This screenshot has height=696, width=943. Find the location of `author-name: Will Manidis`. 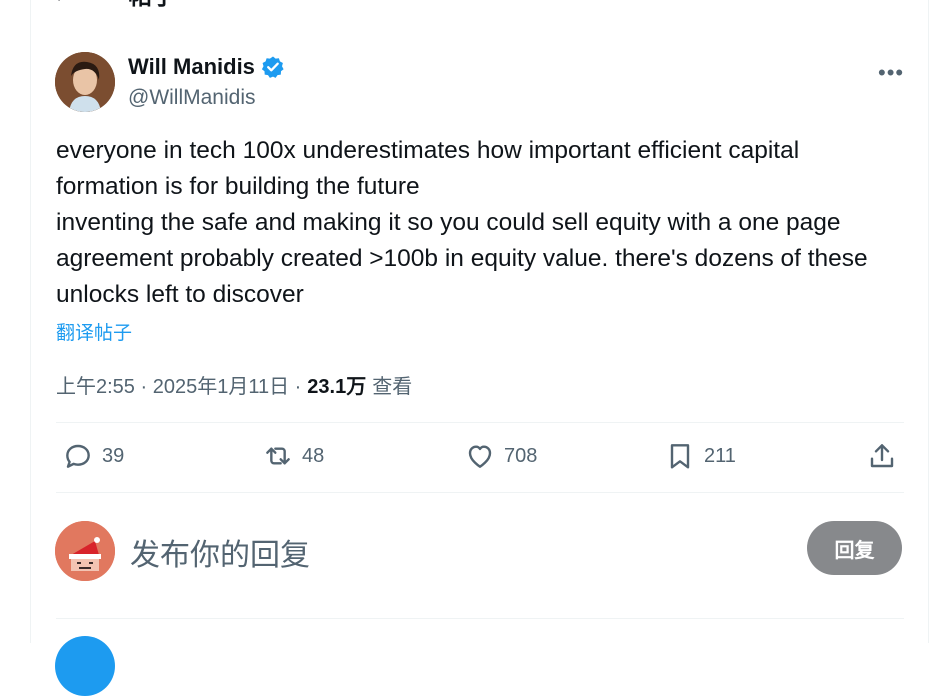

author-name: Will Manidis is located at coordinates (191, 67).